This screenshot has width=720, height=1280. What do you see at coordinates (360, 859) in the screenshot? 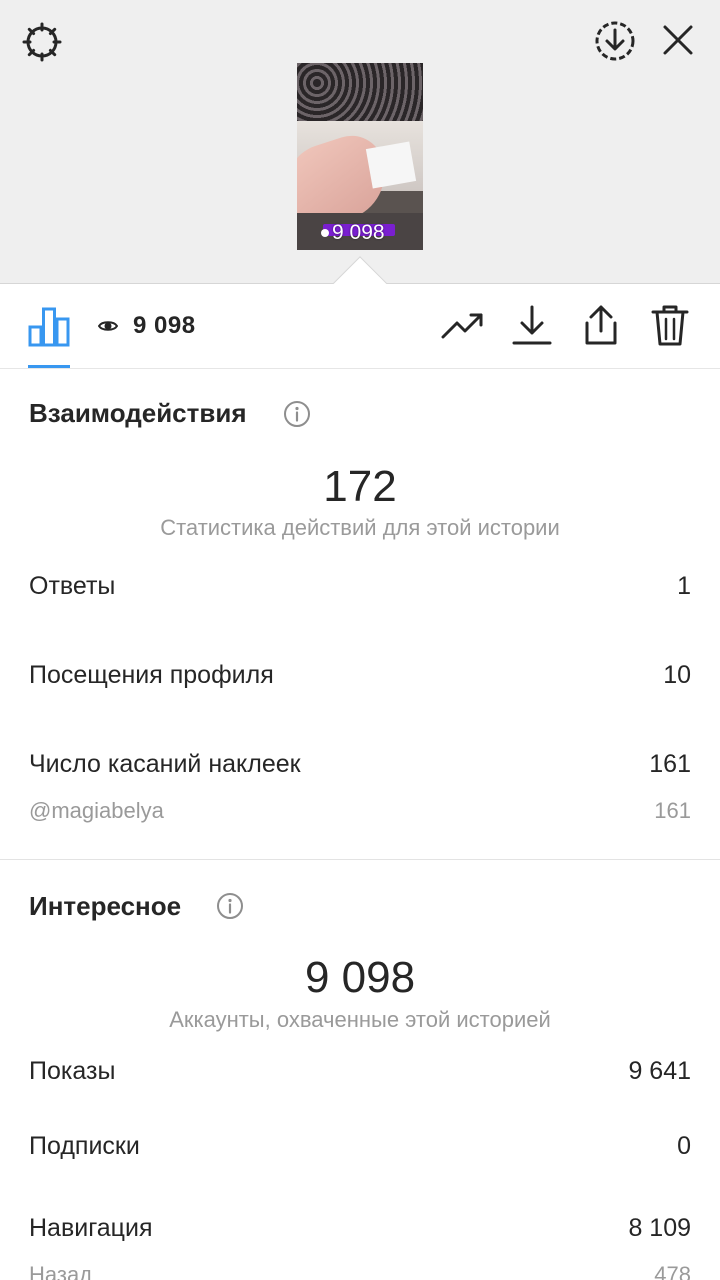
I see `section-divider` at bounding box center [360, 859].